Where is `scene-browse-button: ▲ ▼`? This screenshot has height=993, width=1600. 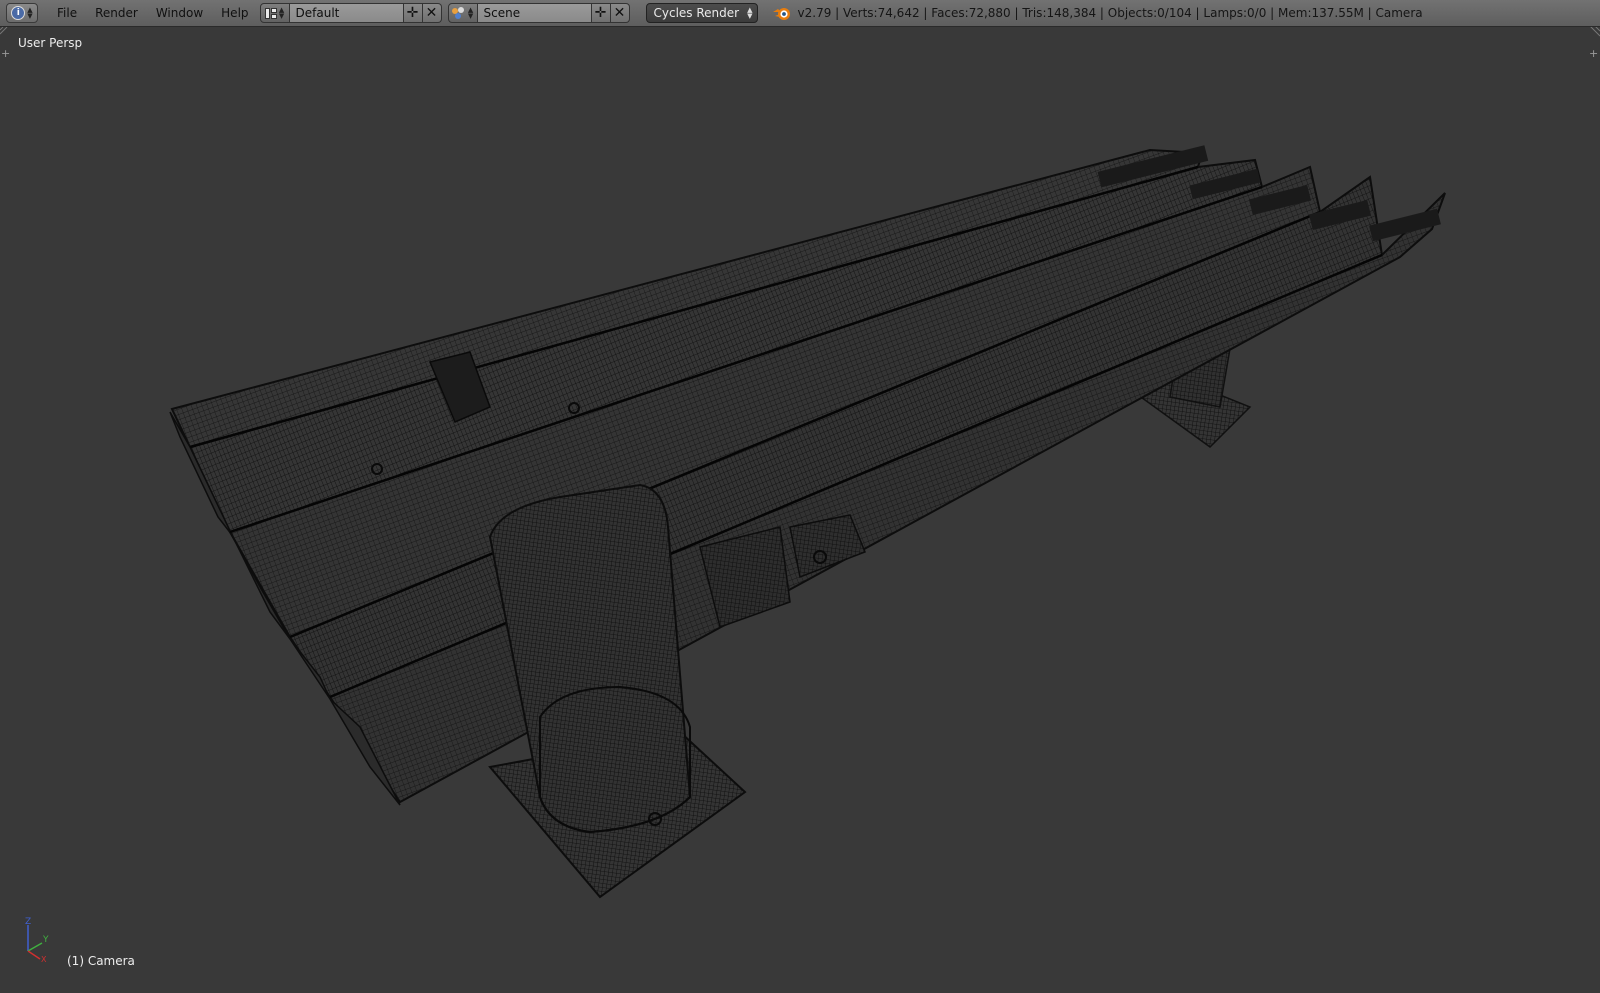 scene-browse-button: ▲ ▼ is located at coordinates (462, 13).